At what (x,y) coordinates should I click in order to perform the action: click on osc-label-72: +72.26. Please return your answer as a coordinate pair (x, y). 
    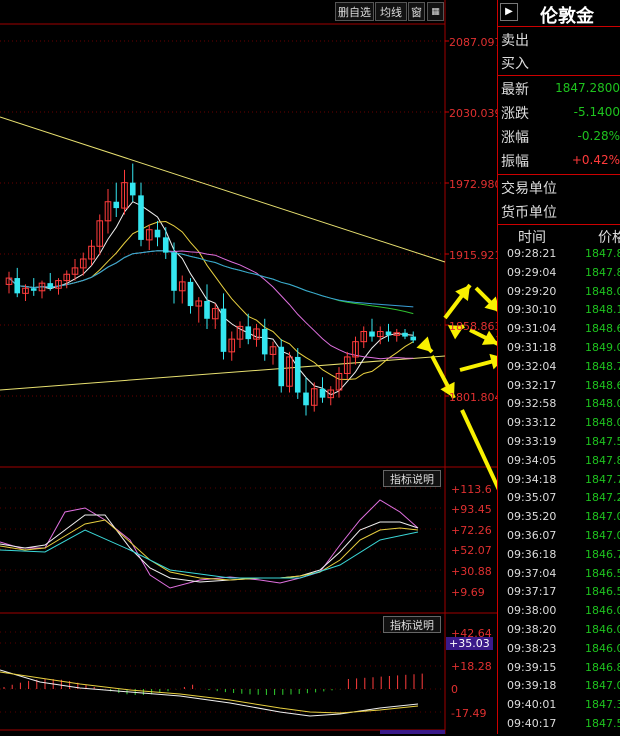
    Looking at the image, I should click on (471, 530).